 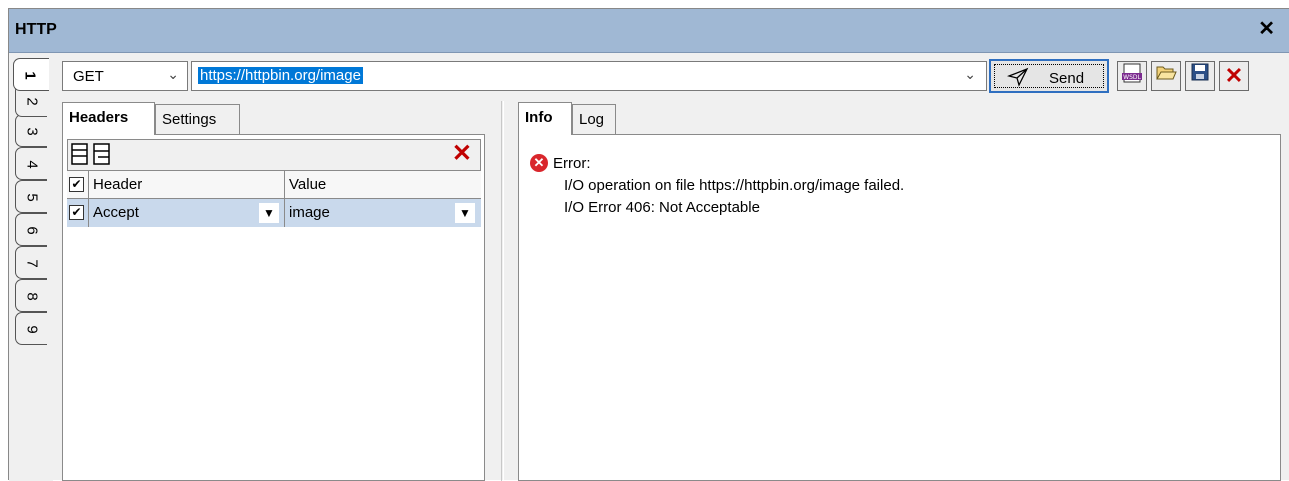 I want to click on send-button: Send, so click(x=1049, y=76).